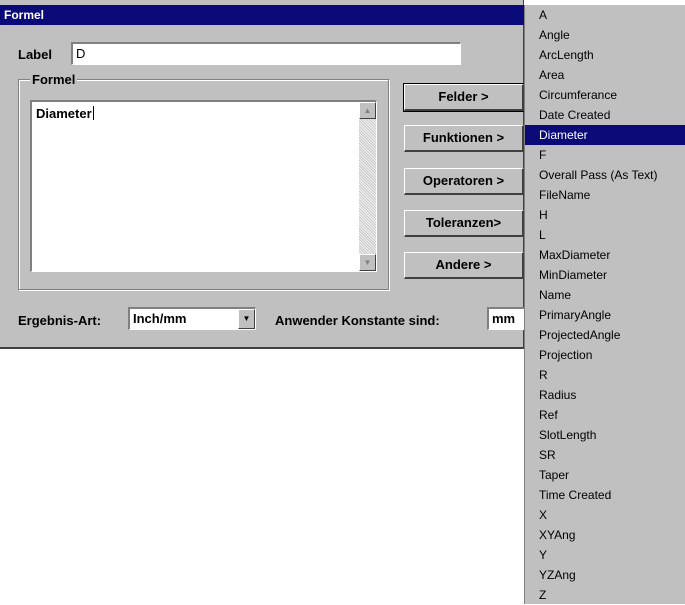  Describe the element at coordinates (605, 35) in the screenshot. I see `fields-menu-item: Angle` at that location.